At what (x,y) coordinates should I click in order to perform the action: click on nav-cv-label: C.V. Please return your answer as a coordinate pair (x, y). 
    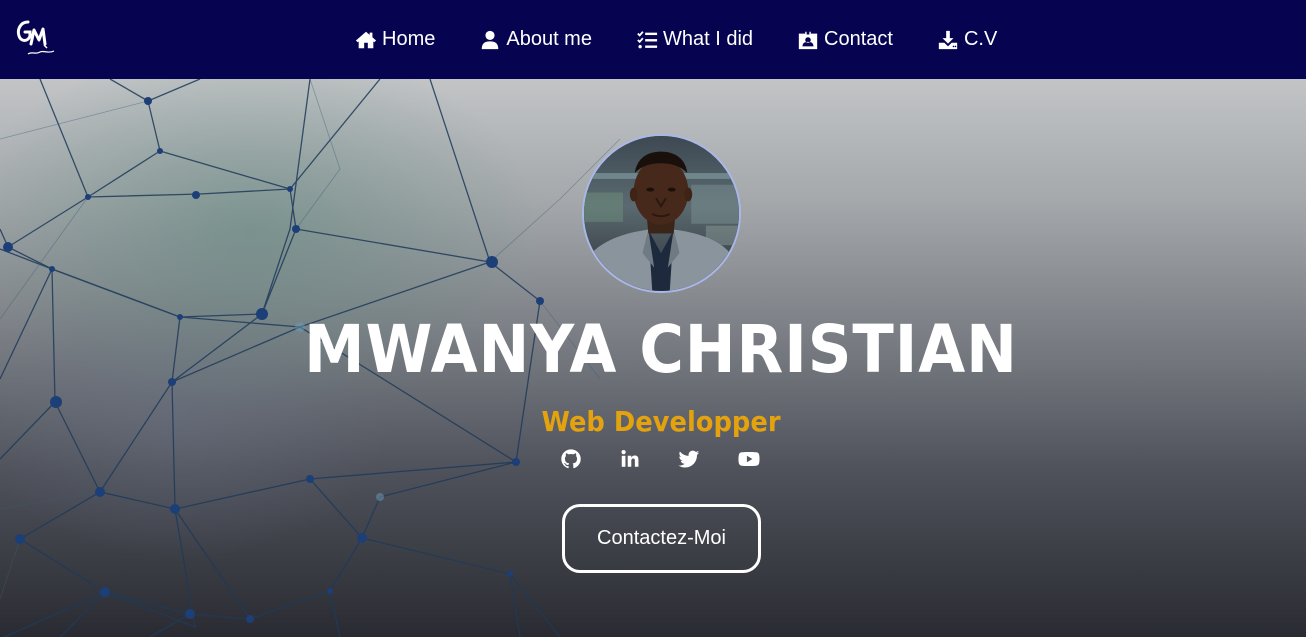
    Looking at the image, I should click on (980, 39).